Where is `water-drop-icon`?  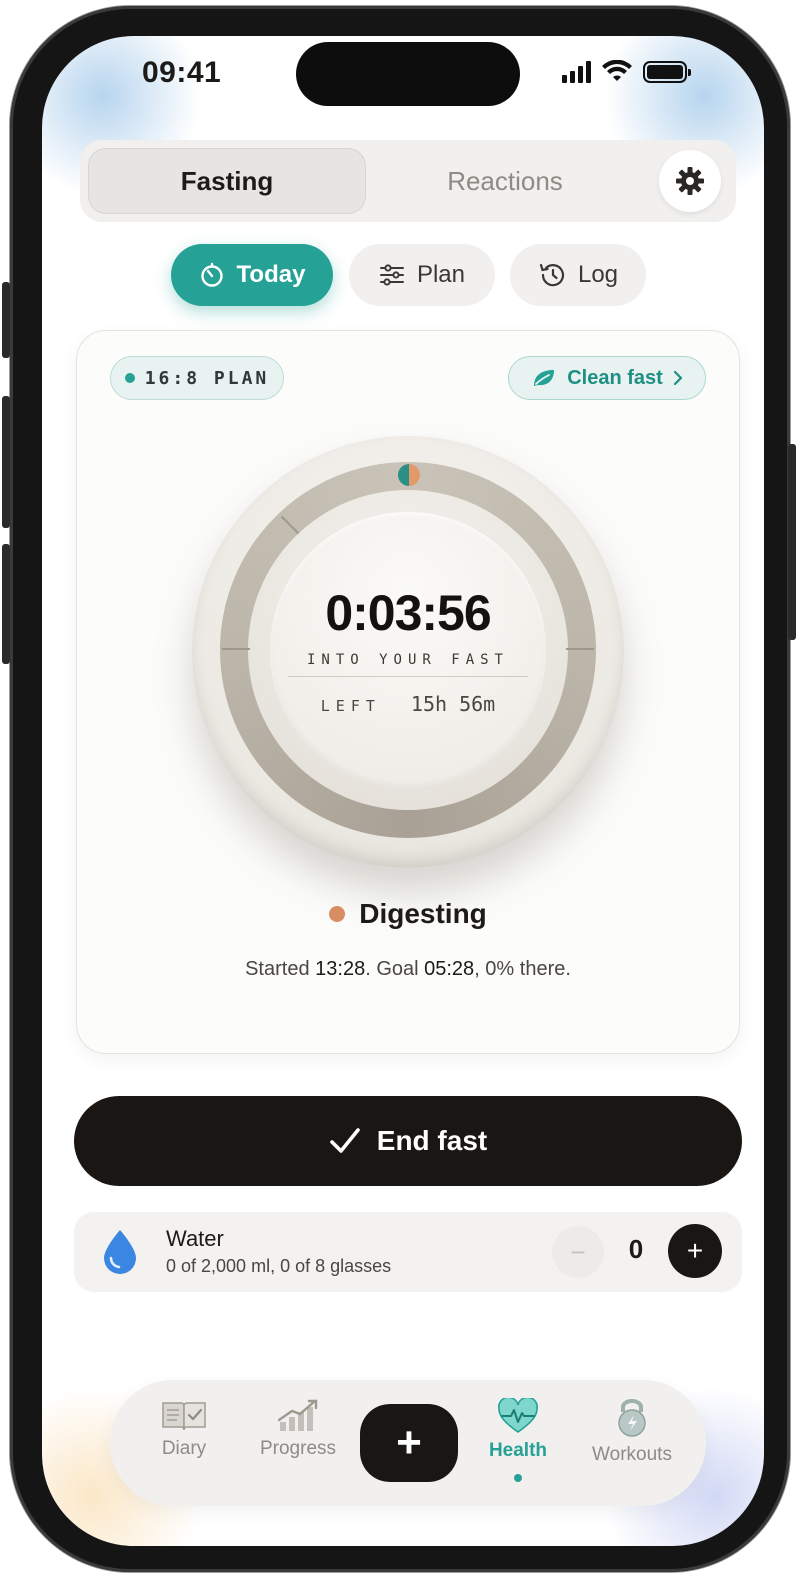 water-drop-icon is located at coordinates (120, 1252).